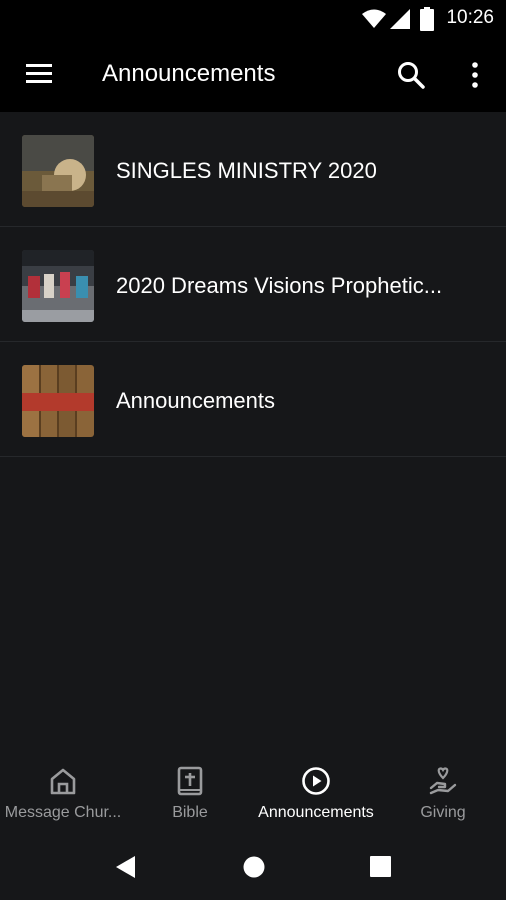  Describe the element at coordinates (411, 75) in the screenshot. I see `search-icon` at that location.